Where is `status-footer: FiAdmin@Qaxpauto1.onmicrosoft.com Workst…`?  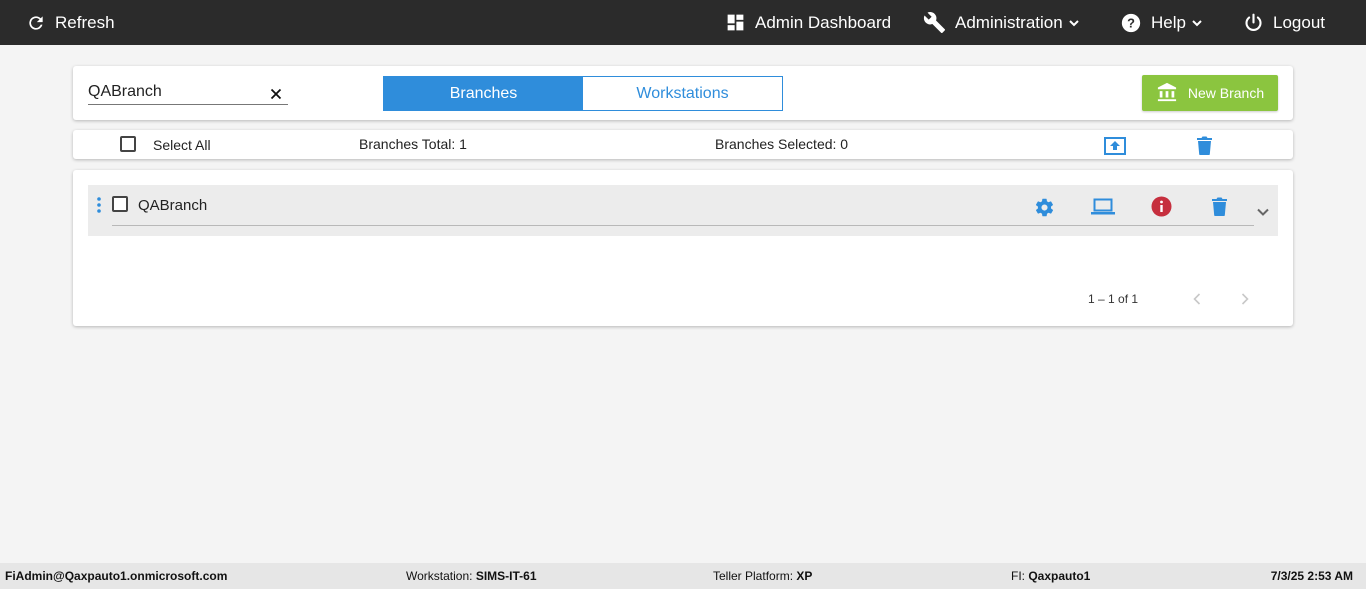 status-footer: FiAdmin@Qaxpauto1.onmicrosoft.com Workst… is located at coordinates (683, 576).